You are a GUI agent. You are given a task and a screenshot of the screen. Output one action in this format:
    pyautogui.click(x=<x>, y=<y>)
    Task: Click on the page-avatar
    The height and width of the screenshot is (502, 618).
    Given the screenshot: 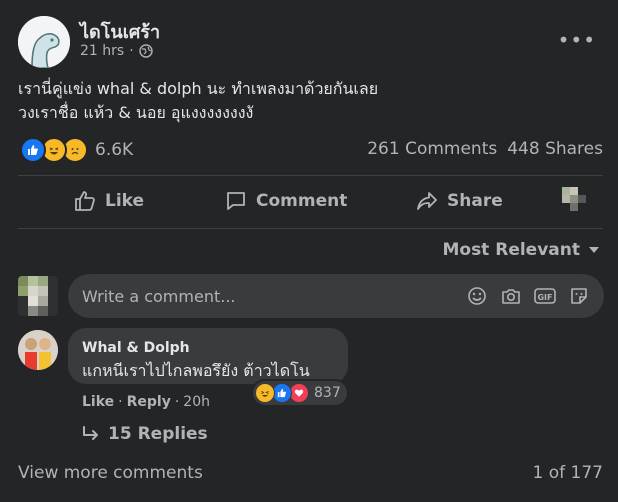 What is the action you would take?
    pyautogui.click(x=44, y=42)
    